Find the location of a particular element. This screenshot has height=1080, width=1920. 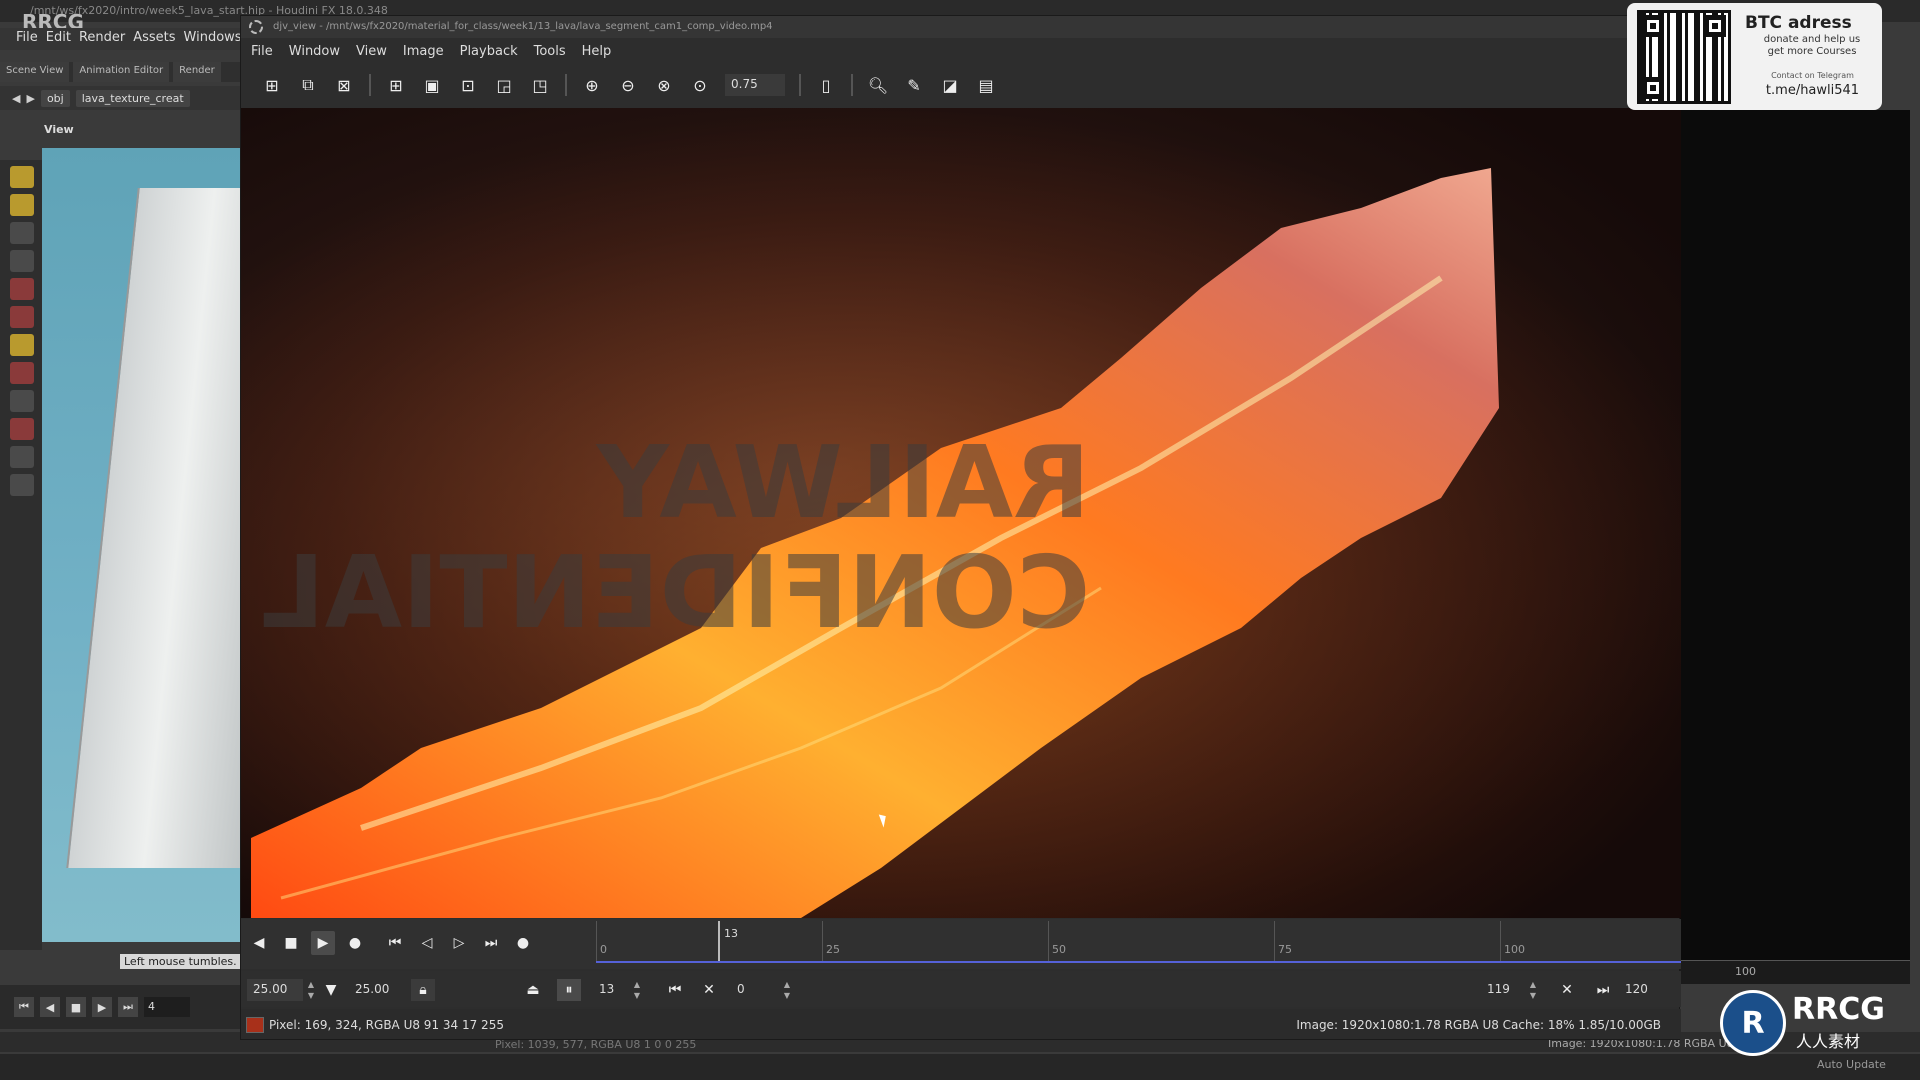

resize-icon: ◲ is located at coordinates (504, 85).